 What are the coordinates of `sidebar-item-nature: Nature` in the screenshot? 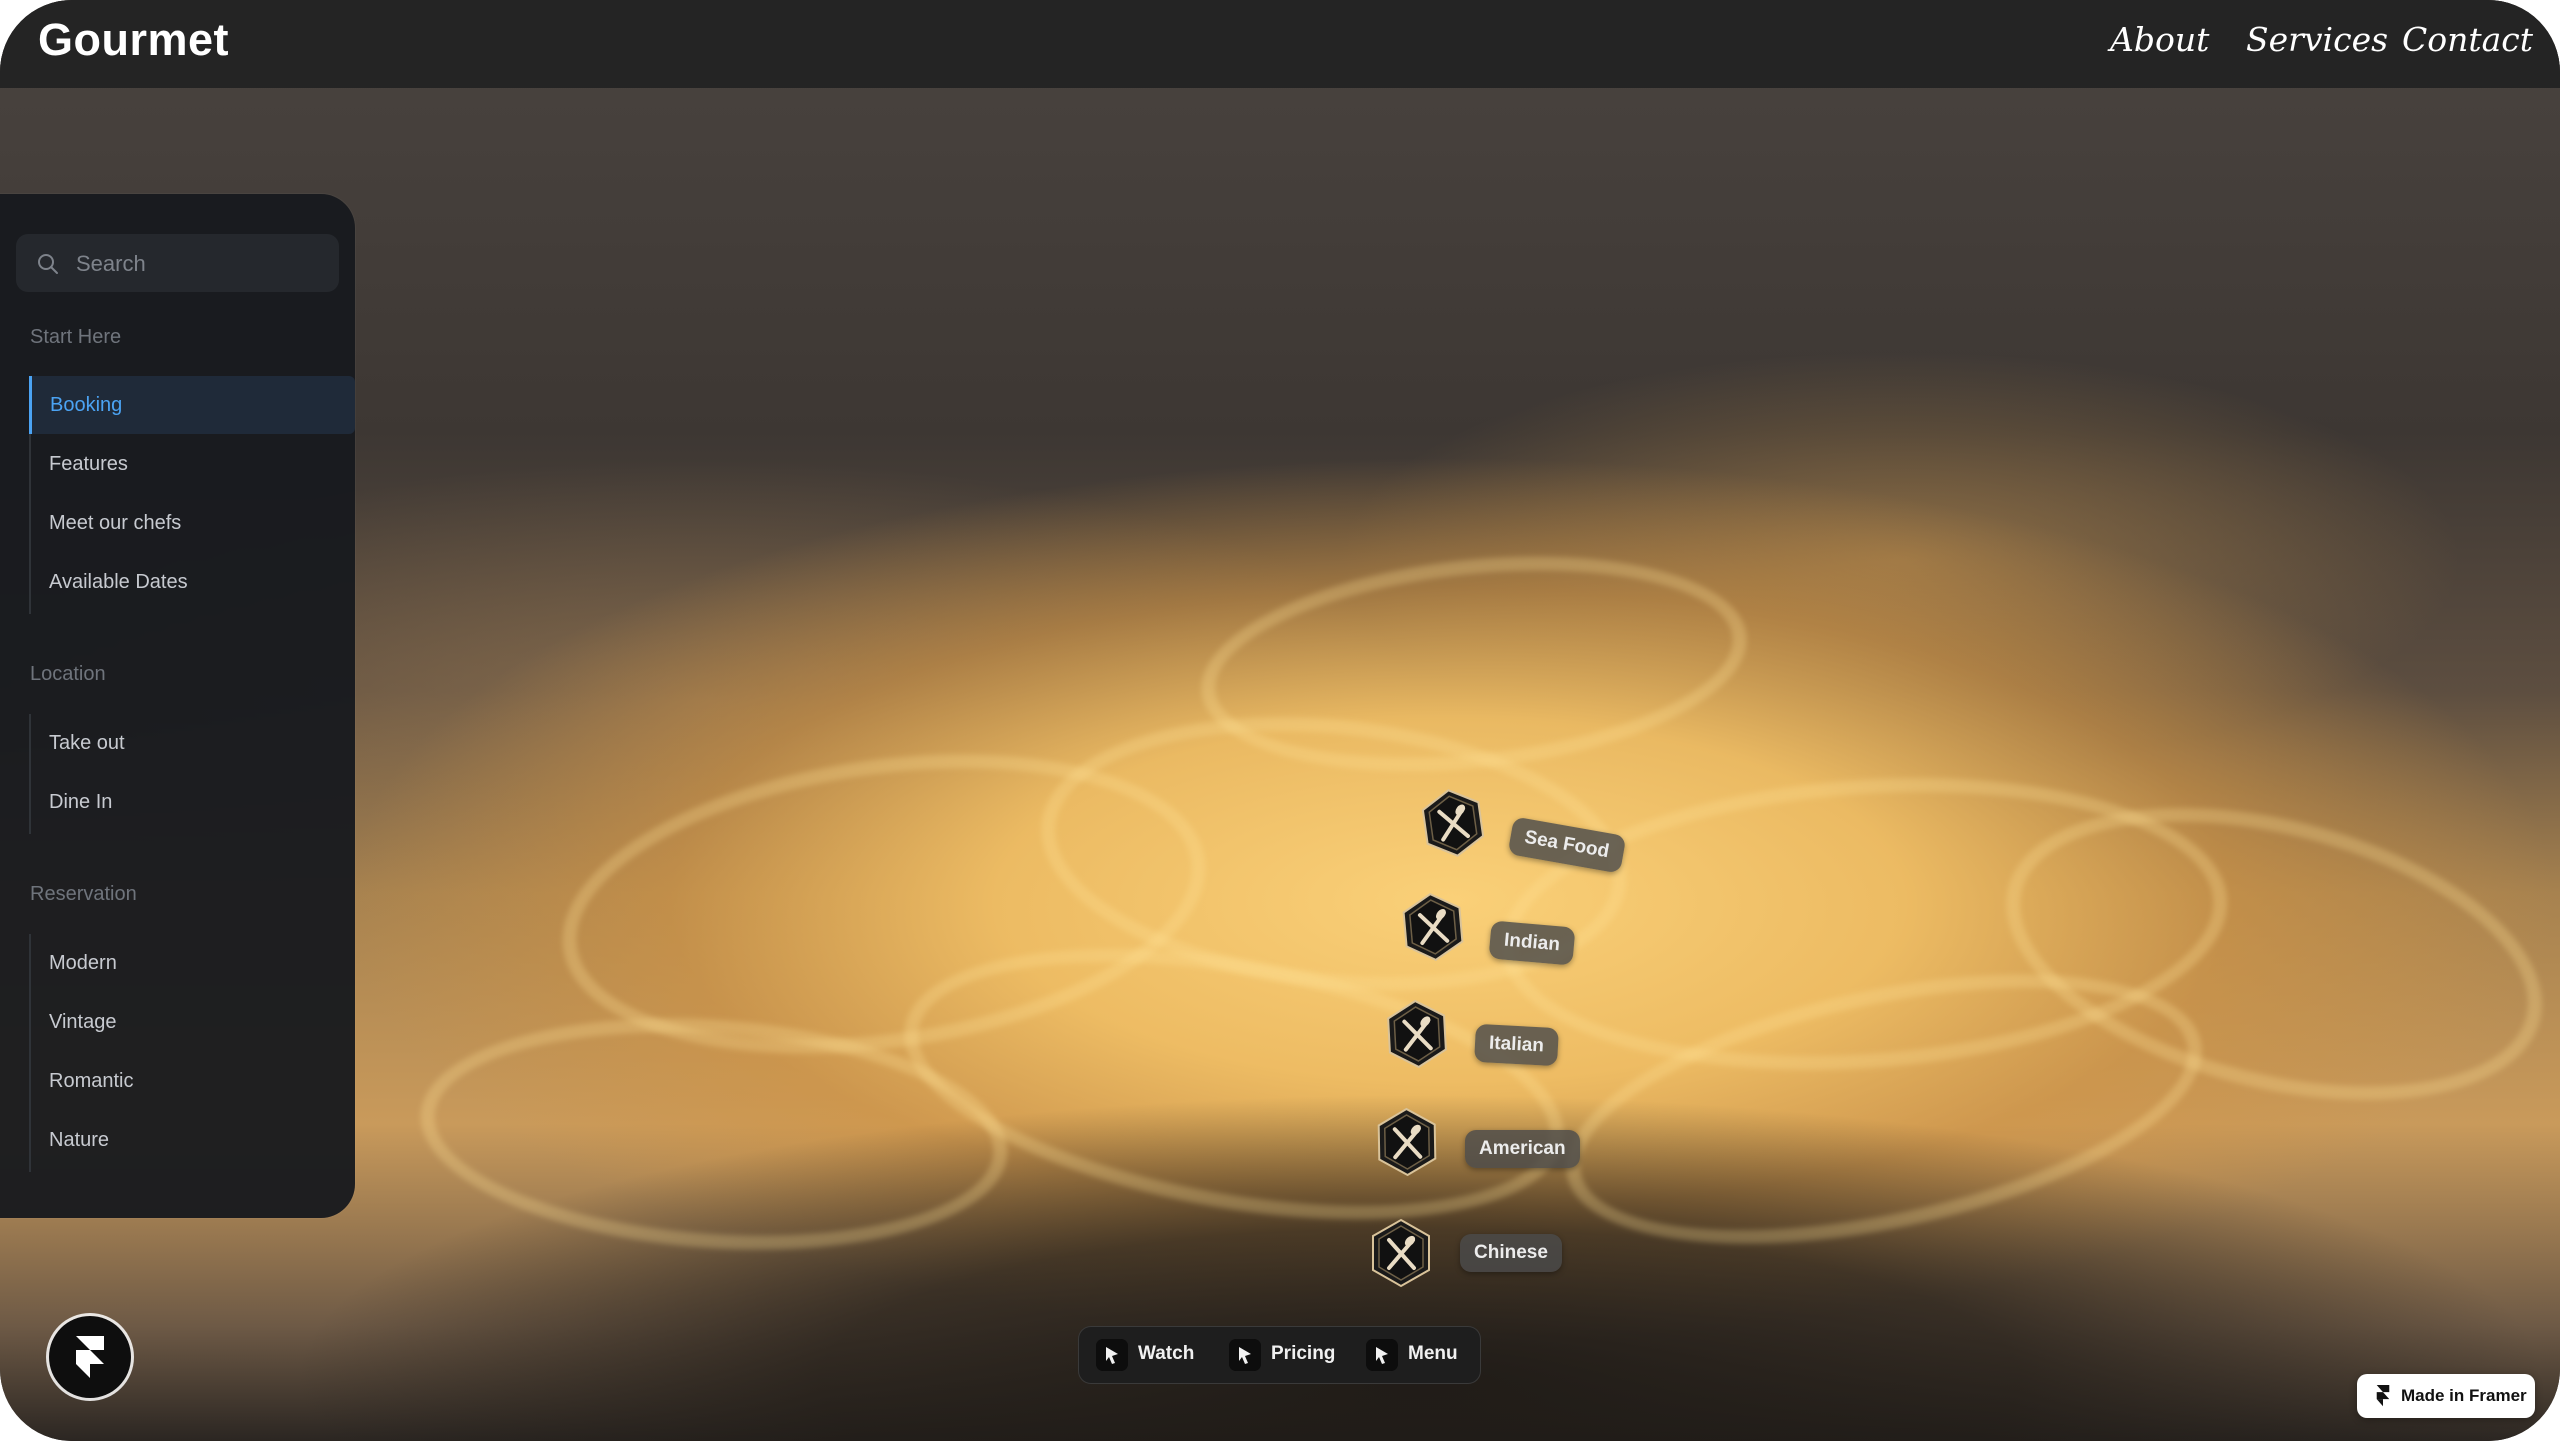 It's located at (192, 1140).